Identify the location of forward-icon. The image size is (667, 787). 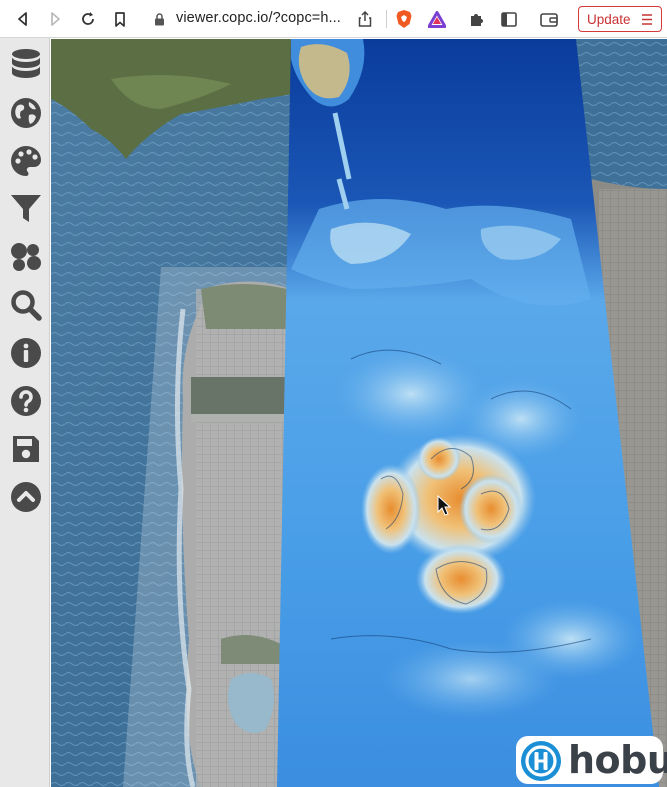
(55, 19).